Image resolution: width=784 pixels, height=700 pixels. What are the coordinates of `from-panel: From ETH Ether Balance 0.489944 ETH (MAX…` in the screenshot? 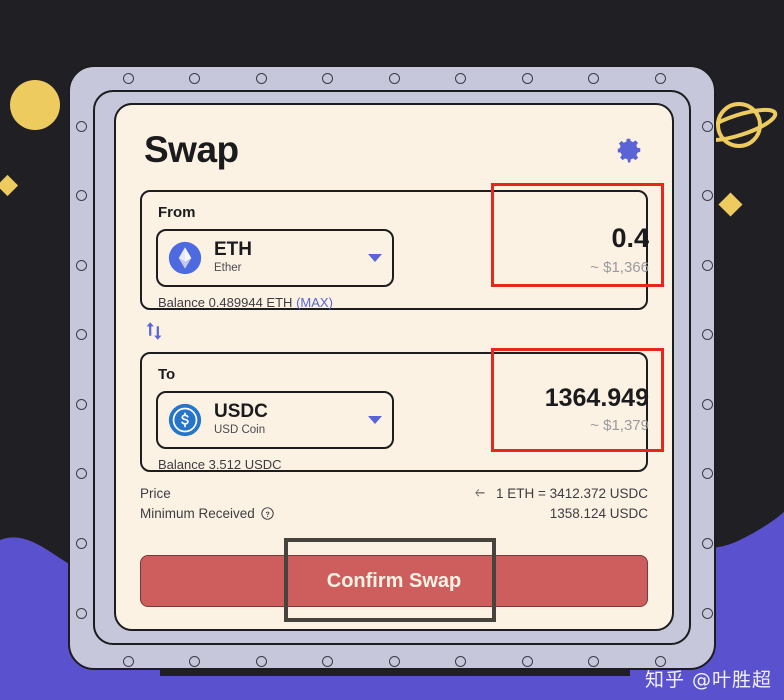 It's located at (402, 246).